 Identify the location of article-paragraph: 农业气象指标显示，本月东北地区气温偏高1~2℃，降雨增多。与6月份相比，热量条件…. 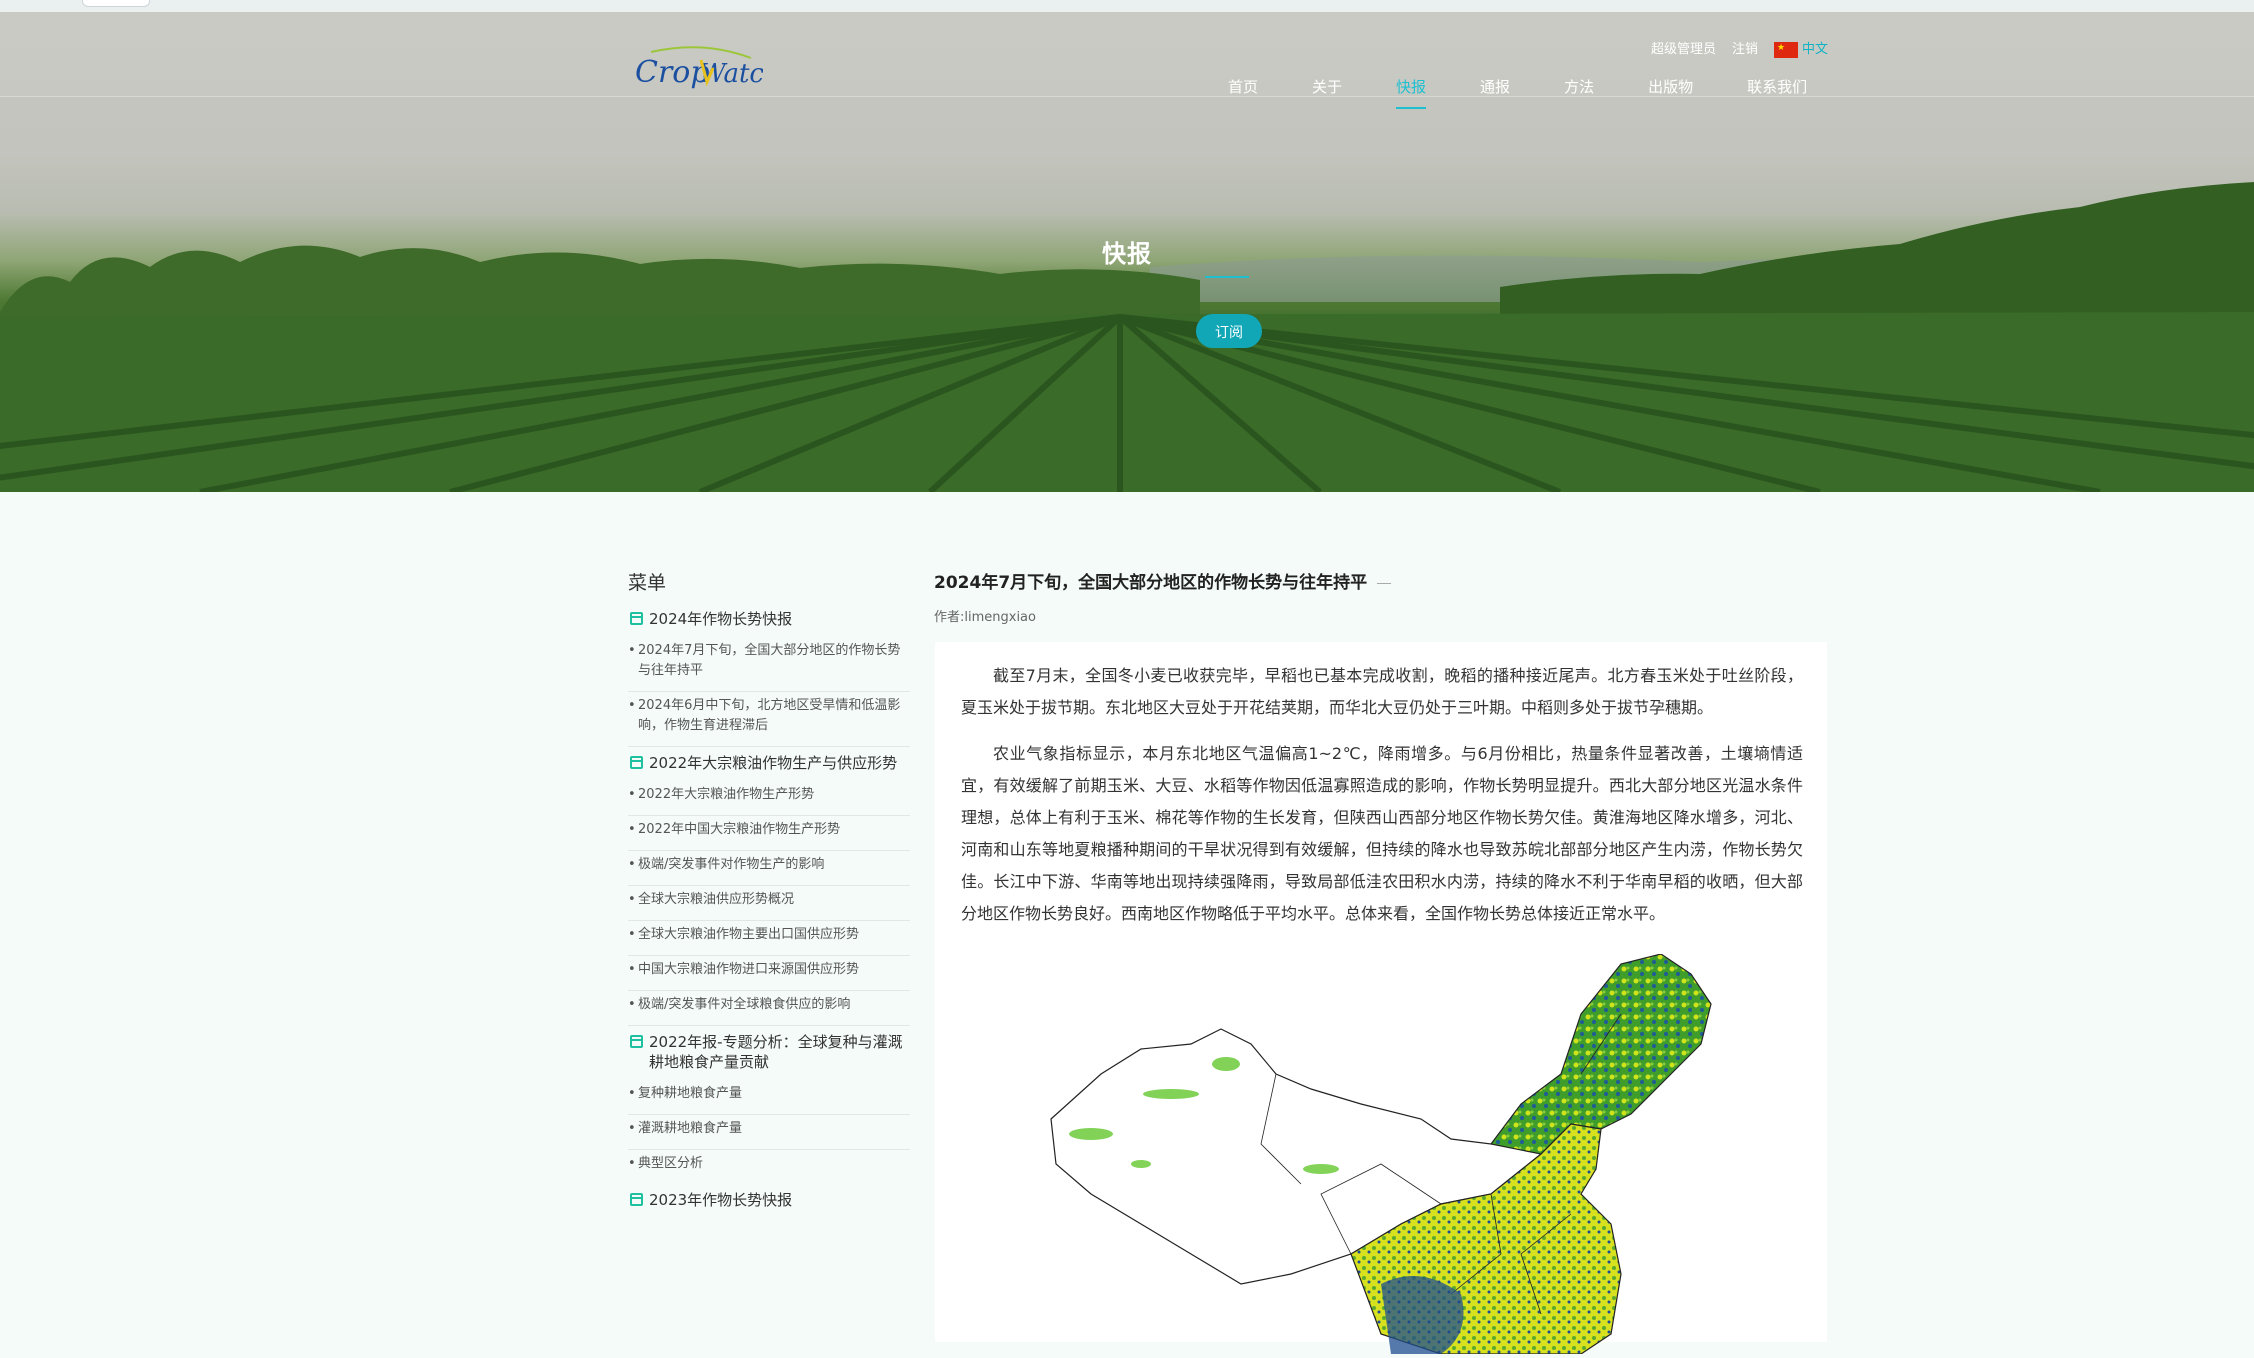
(1382, 833).